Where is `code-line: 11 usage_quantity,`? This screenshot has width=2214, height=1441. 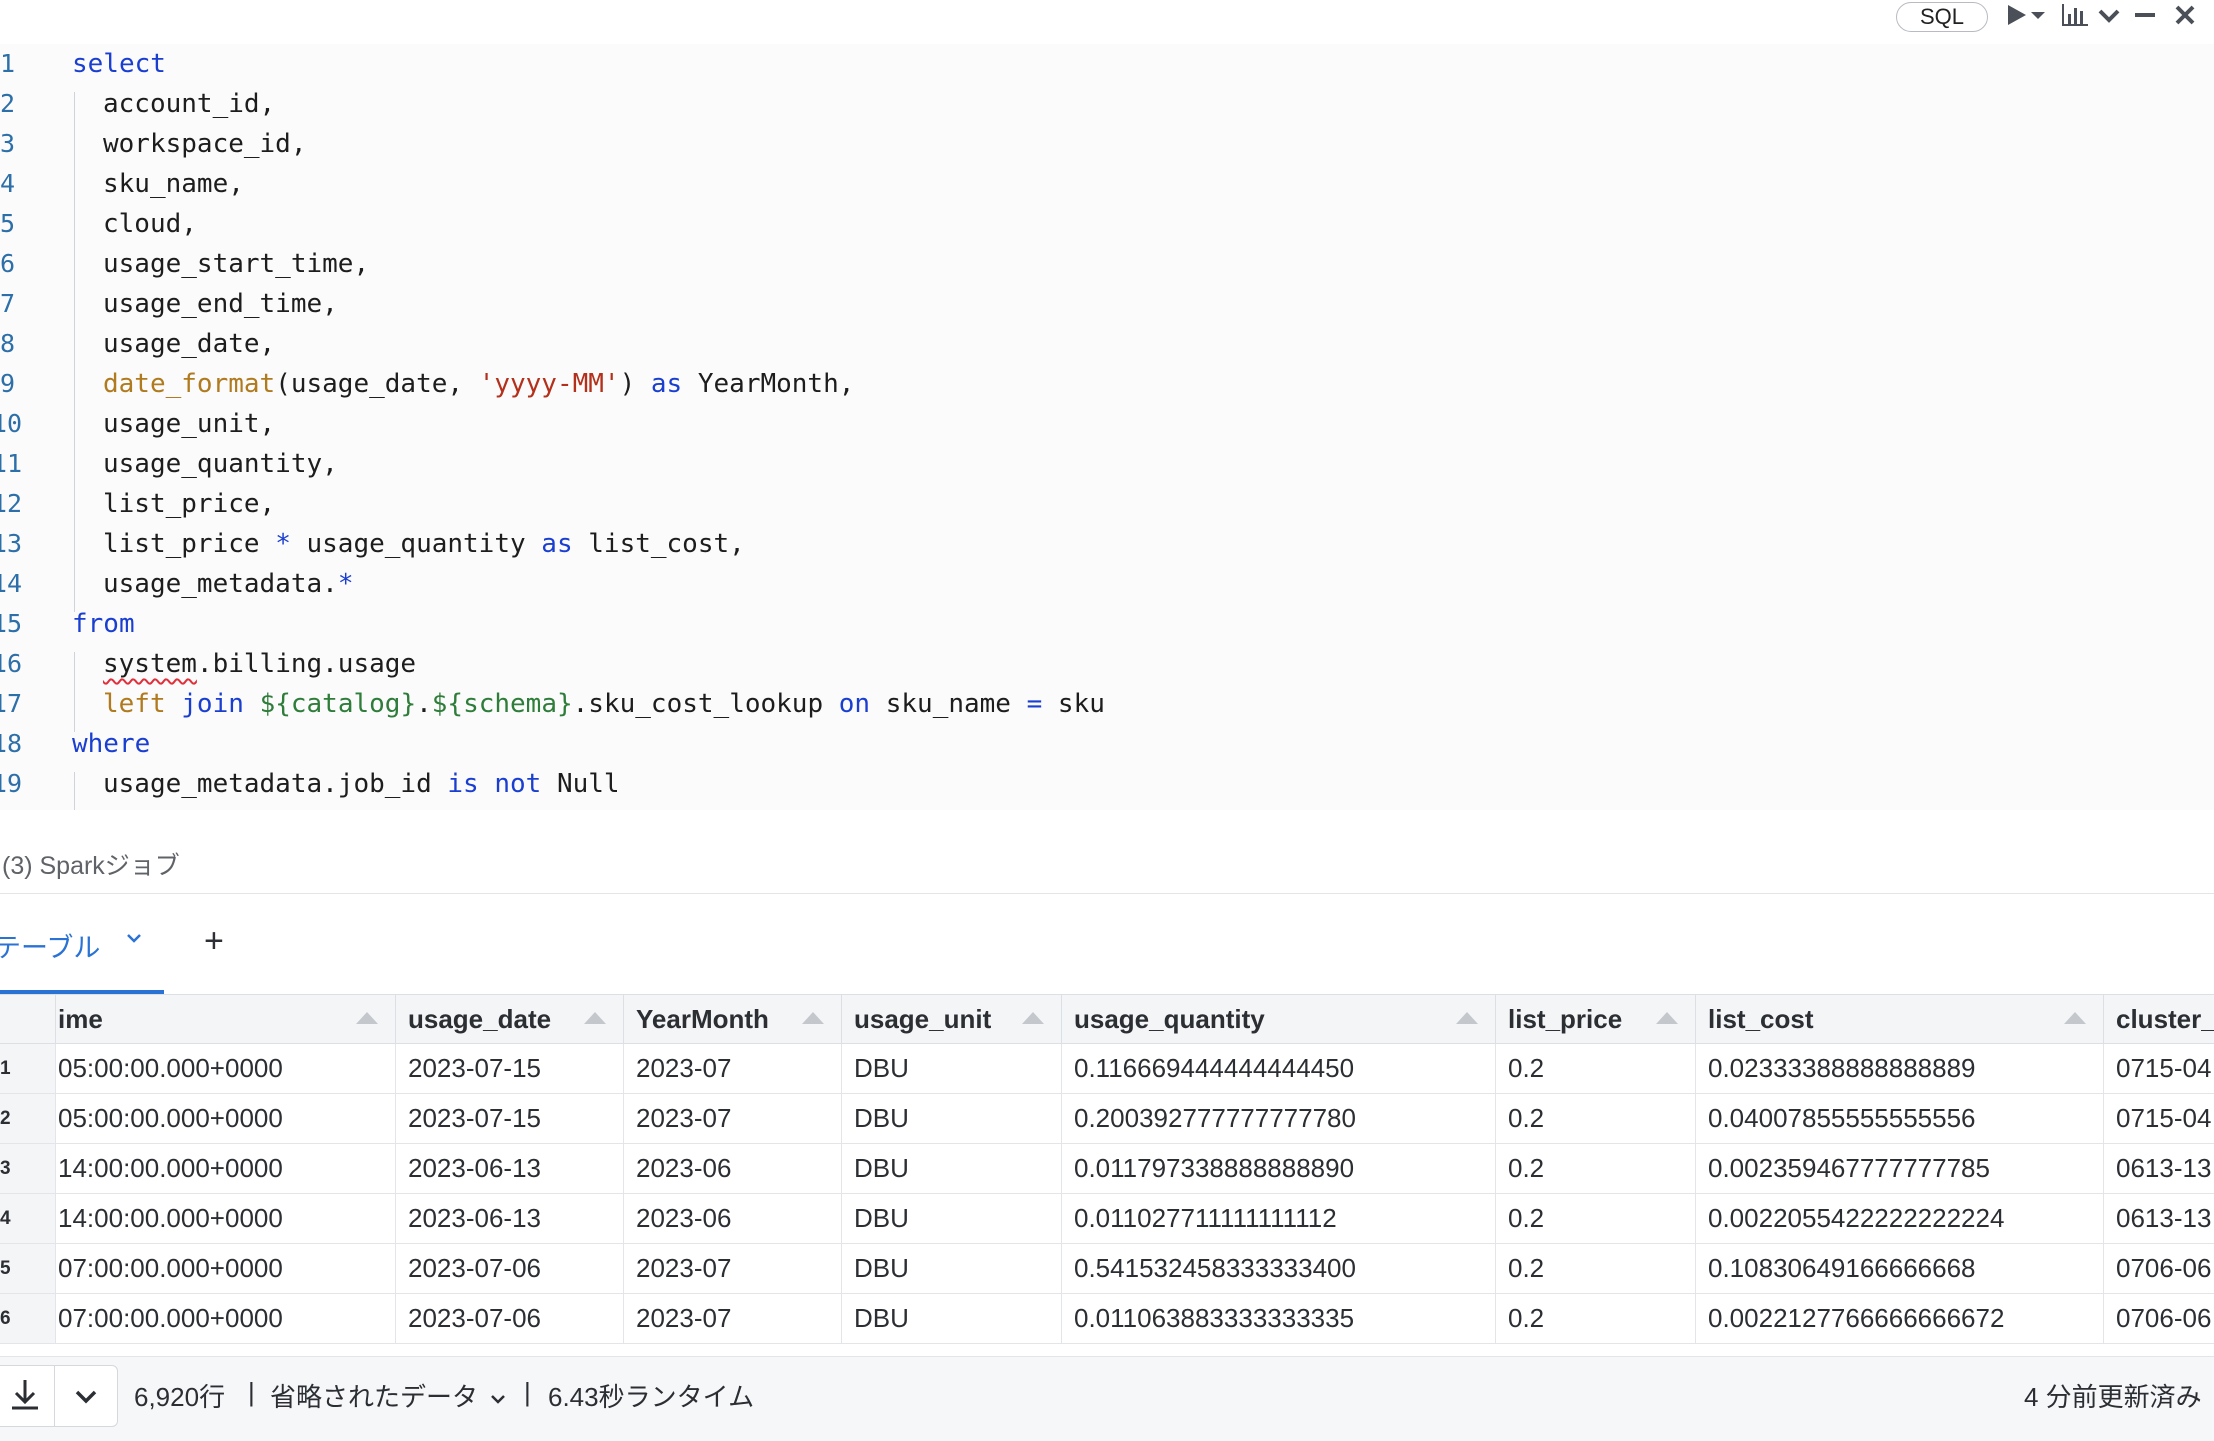 code-line: 11 usage_quantity, is located at coordinates (1107, 464).